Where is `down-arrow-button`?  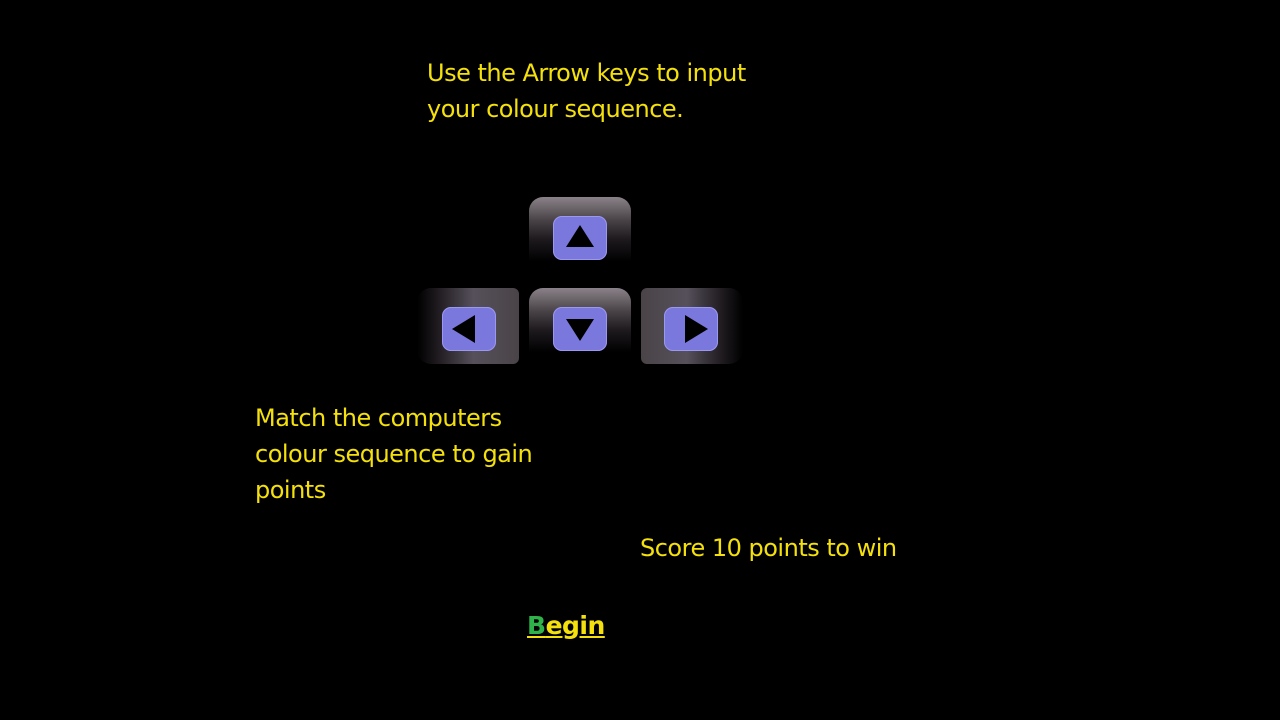
down-arrow-button is located at coordinates (580, 329).